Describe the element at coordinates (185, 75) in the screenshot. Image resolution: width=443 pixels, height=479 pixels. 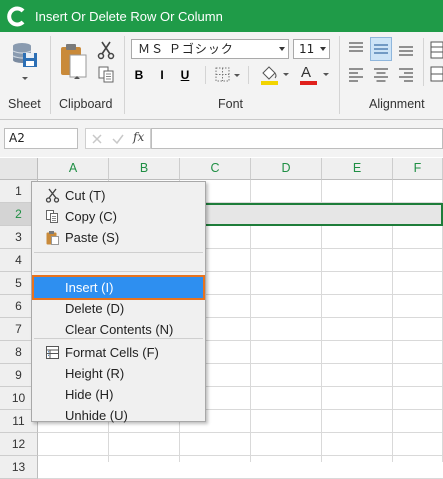
I see `underline-button: U` at that location.